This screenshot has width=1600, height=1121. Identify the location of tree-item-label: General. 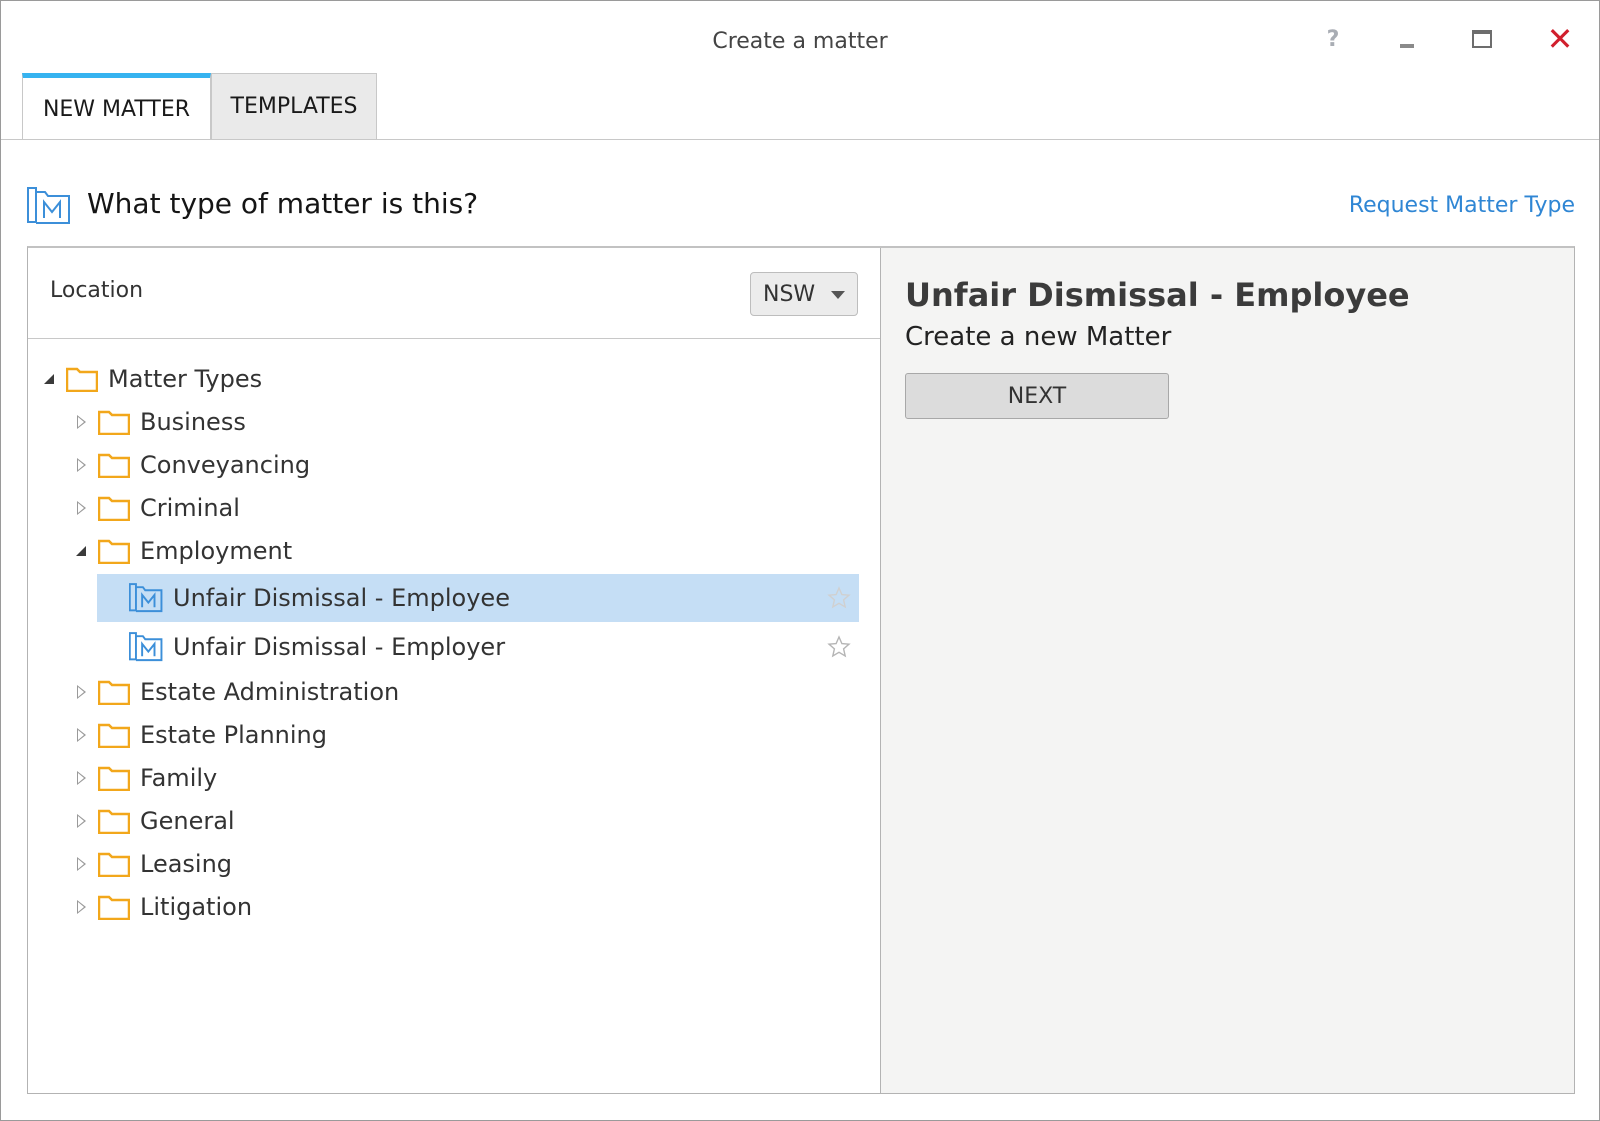
(187, 821).